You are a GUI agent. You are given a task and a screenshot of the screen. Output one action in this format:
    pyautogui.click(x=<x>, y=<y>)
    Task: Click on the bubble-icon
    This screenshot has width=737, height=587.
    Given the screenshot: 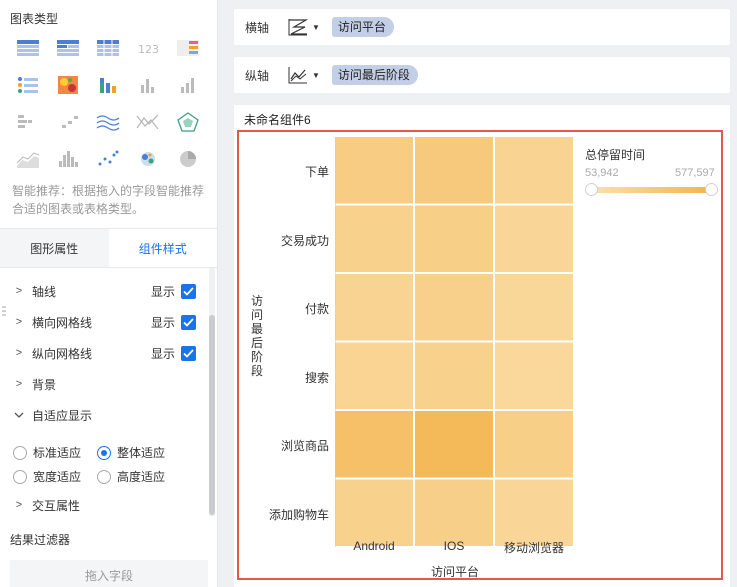 What is the action you would take?
    pyautogui.click(x=148, y=159)
    